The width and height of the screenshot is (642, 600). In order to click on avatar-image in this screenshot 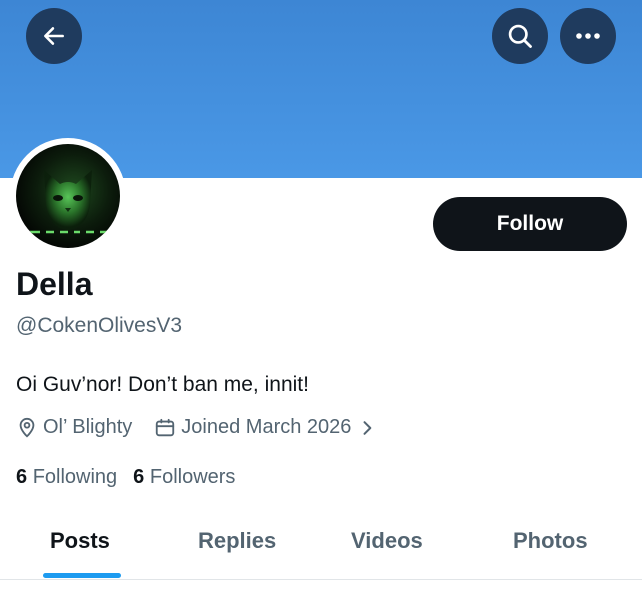, I will do `click(68, 196)`.